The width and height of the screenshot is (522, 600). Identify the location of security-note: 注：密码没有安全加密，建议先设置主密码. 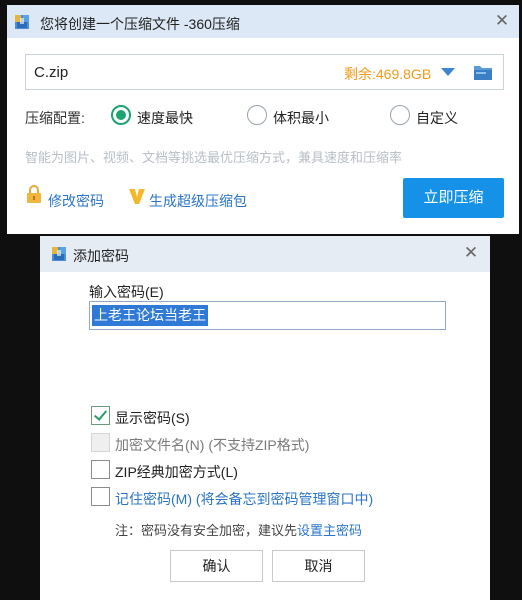
(238, 529).